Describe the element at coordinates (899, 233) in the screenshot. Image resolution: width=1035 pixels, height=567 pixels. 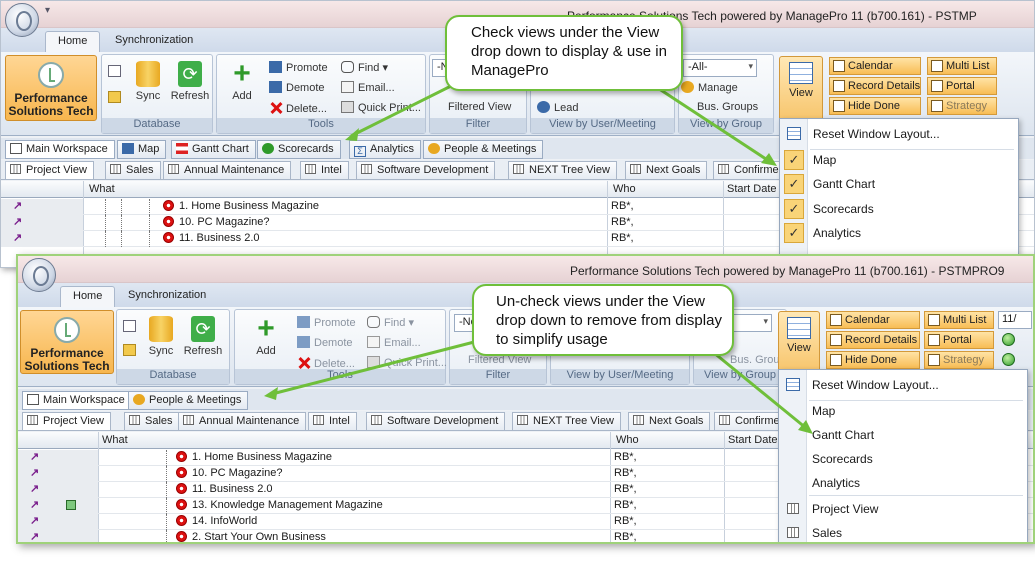
I see `menu-item-analytics: ✓ Analytics` at that location.